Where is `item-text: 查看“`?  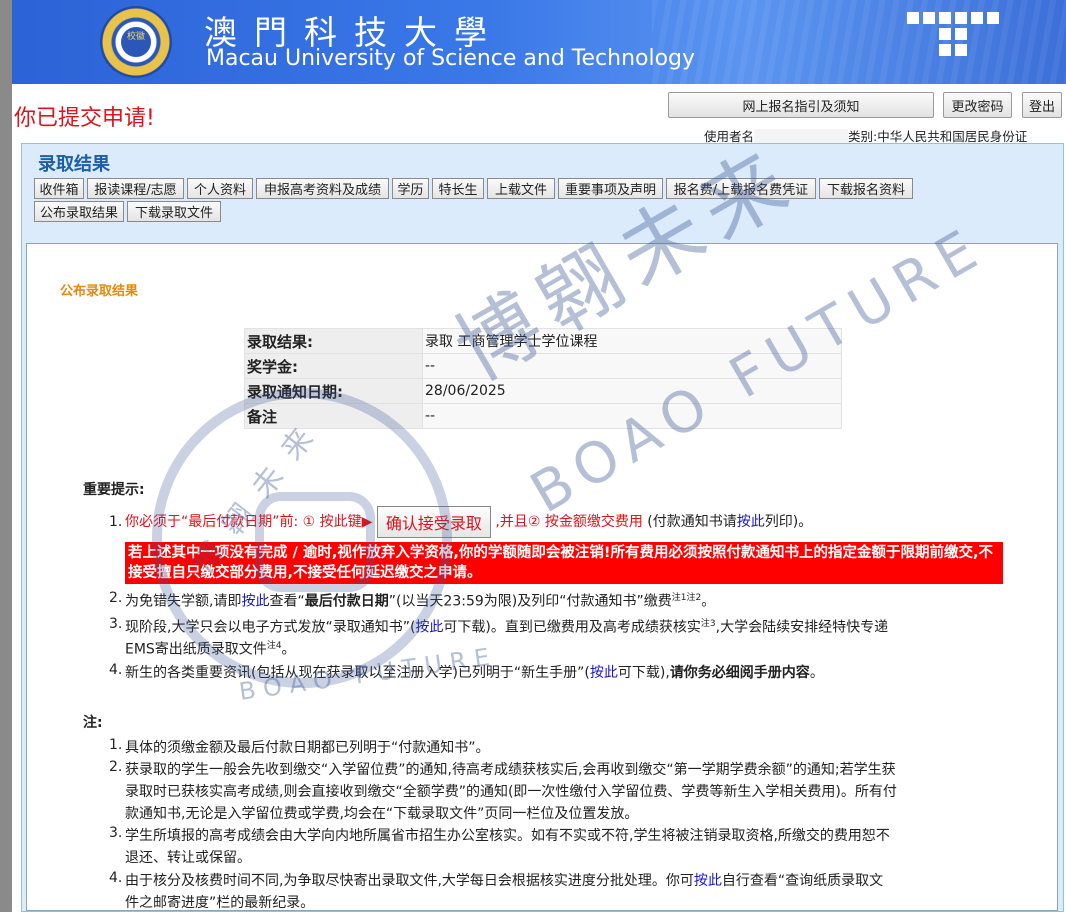
item-text: 查看“ is located at coordinates (287, 601).